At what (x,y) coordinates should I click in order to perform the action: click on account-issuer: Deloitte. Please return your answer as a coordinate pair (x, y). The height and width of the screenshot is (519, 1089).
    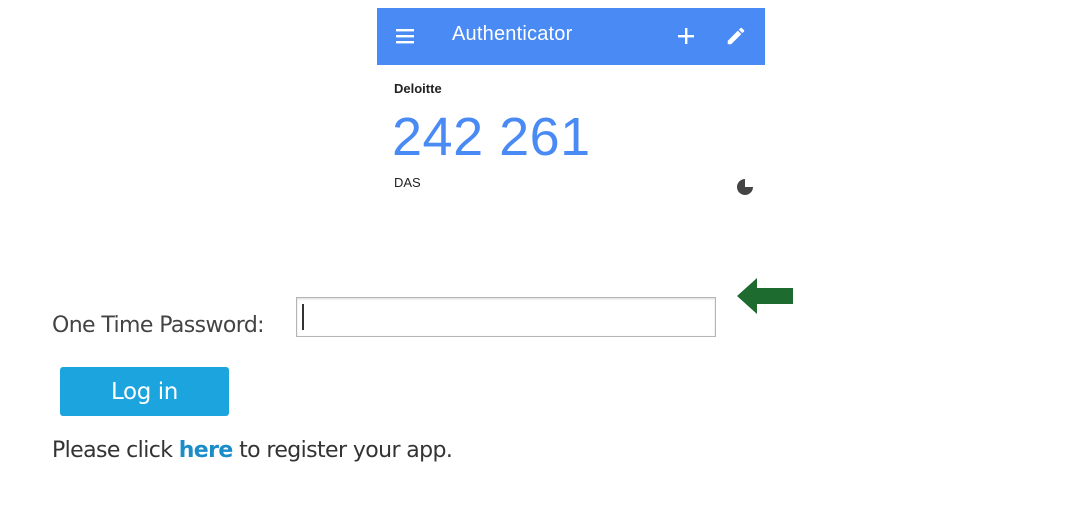
    Looking at the image, I should click on (418, 88).